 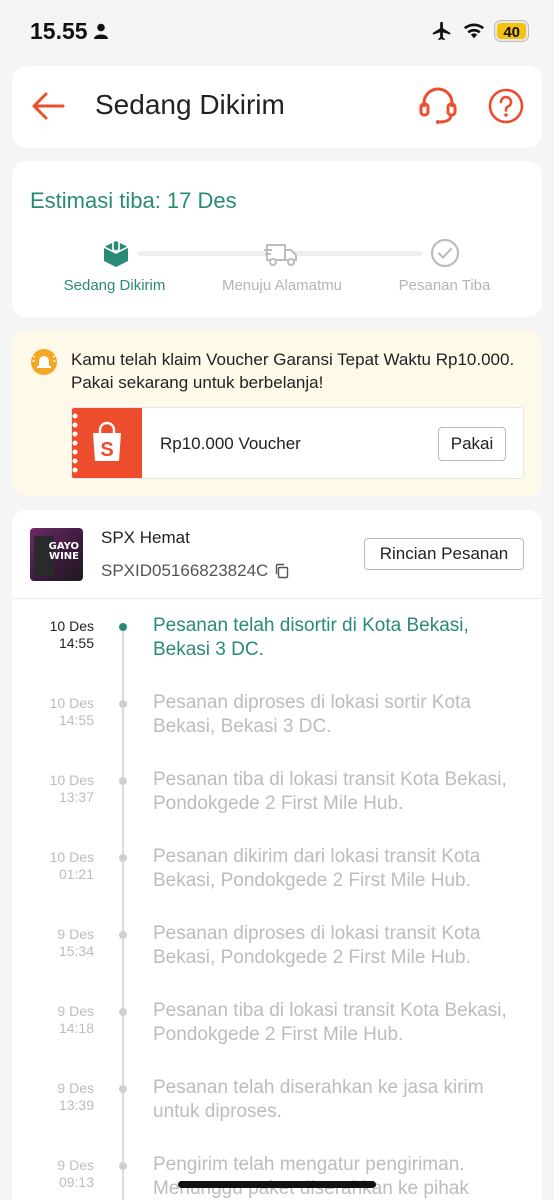 I want to click on copy-icon, so click(x=282, y=571).